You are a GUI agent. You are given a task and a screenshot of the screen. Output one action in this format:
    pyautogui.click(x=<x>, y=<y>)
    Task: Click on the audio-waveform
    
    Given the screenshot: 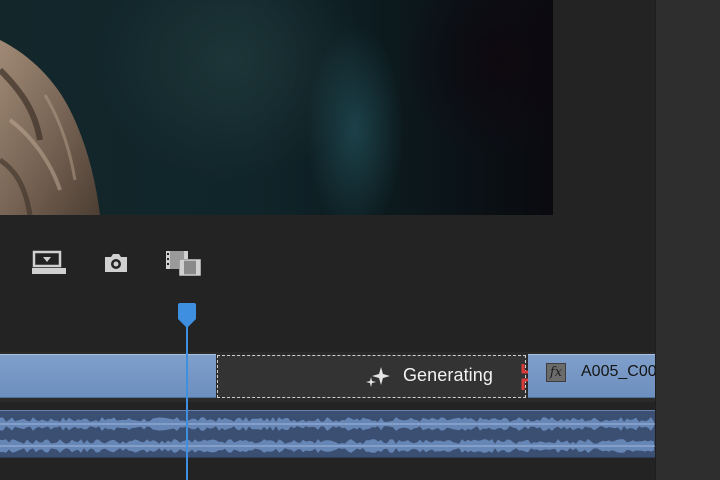 What is the action you would take?
    pyautogui.click(x=327, y=435)
    